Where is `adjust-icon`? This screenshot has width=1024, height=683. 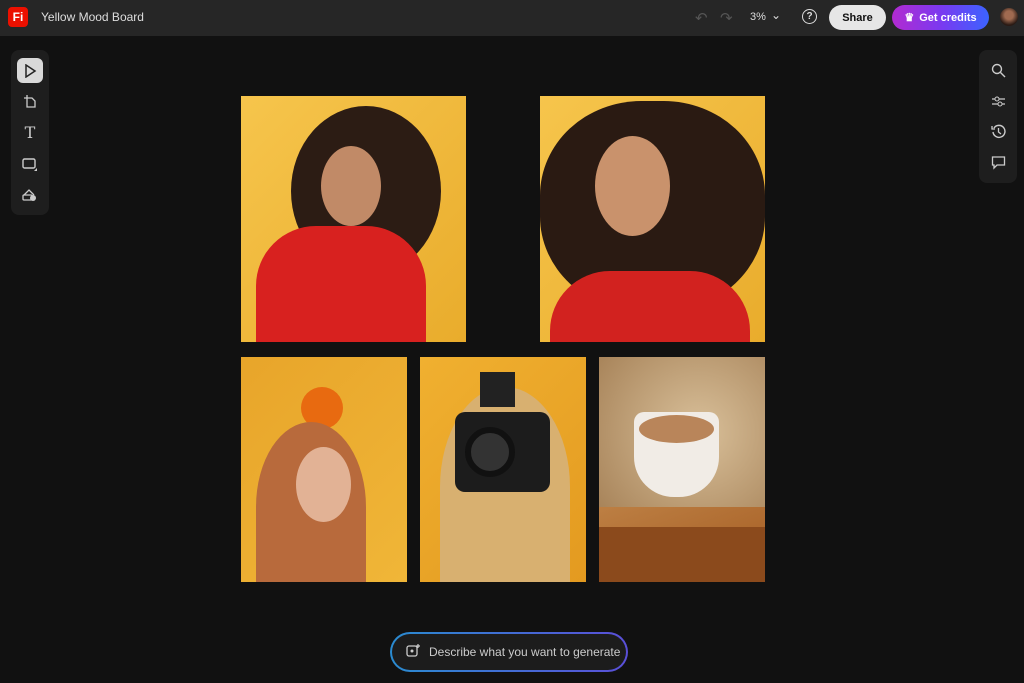 adjust-icon is located at coordinates (998, 101).